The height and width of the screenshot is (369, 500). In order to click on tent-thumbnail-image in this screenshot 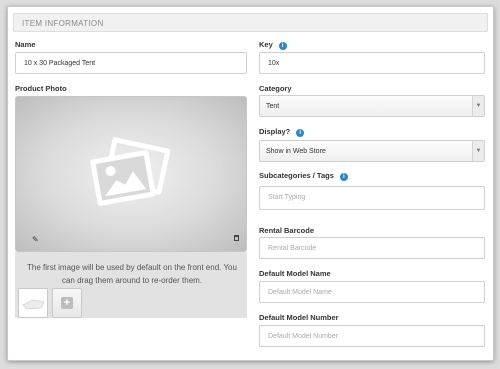, I will do `click(33, 304)`.